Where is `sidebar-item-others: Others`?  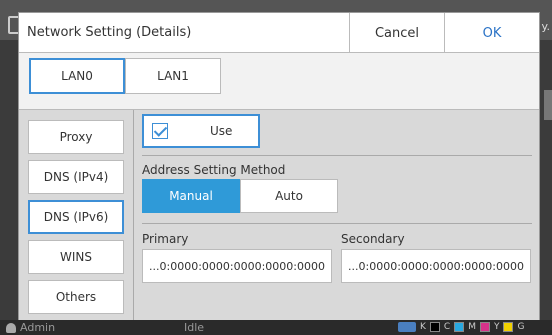
sidebar-item-others: Others is located at coordinates (76, 297).